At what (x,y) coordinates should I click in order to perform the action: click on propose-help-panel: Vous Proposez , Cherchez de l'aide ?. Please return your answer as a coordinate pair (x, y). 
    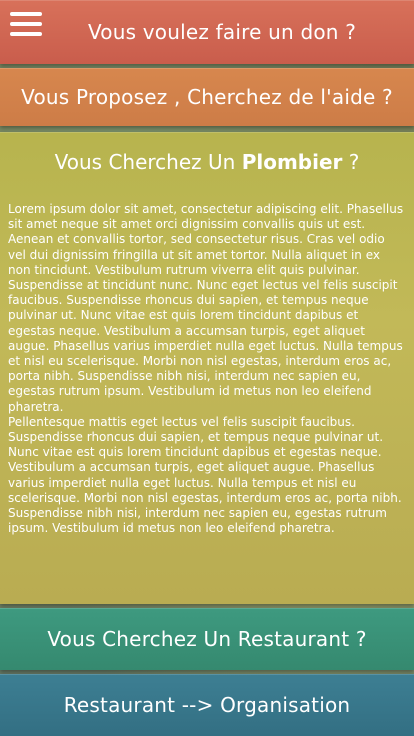
    Looking at the image, I should click on (207, 97).